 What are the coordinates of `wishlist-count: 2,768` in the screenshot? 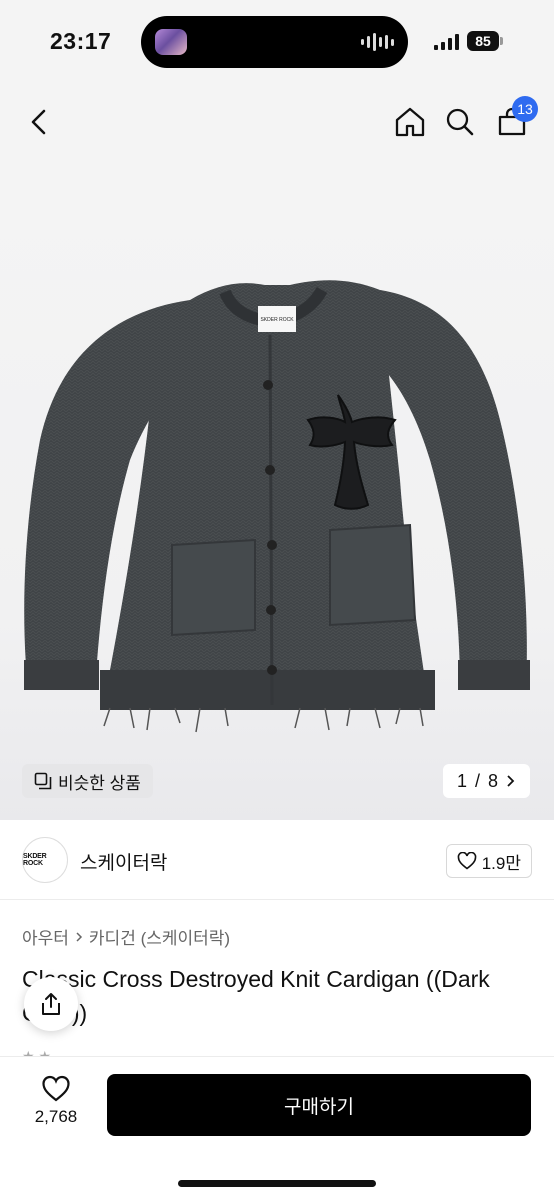 It's located at (56, 1116).